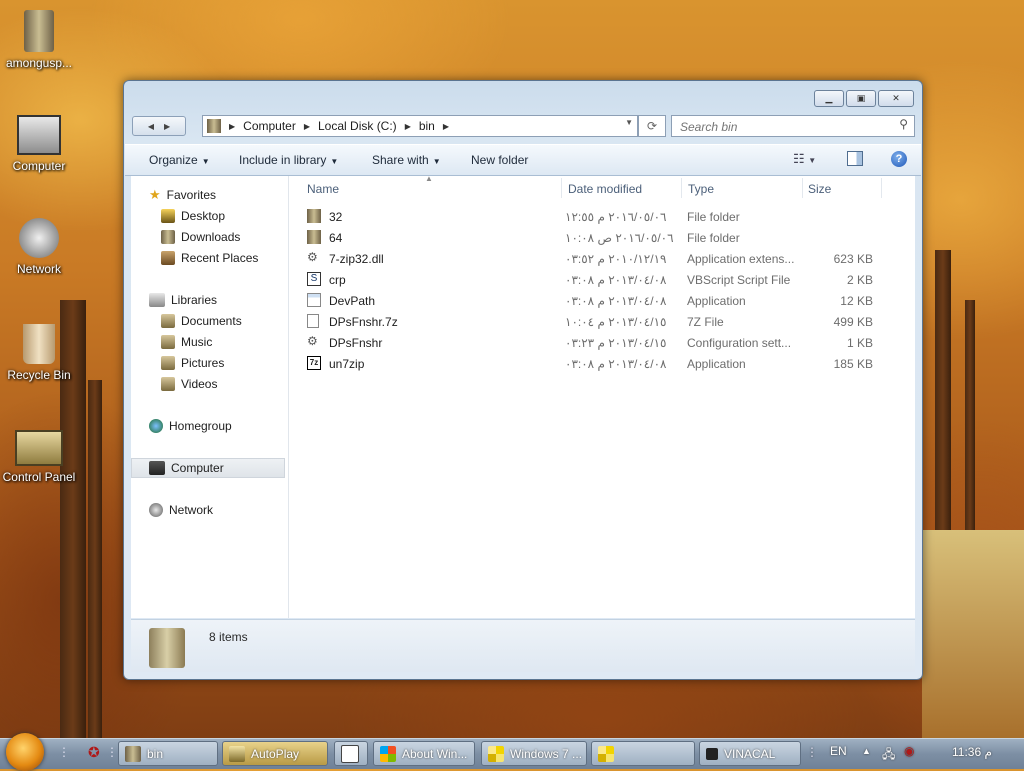 Image resolution: width=1024 pixels, height=771 pixels. I want to click on chevron-down-icon: ▼, so click(334, 161).